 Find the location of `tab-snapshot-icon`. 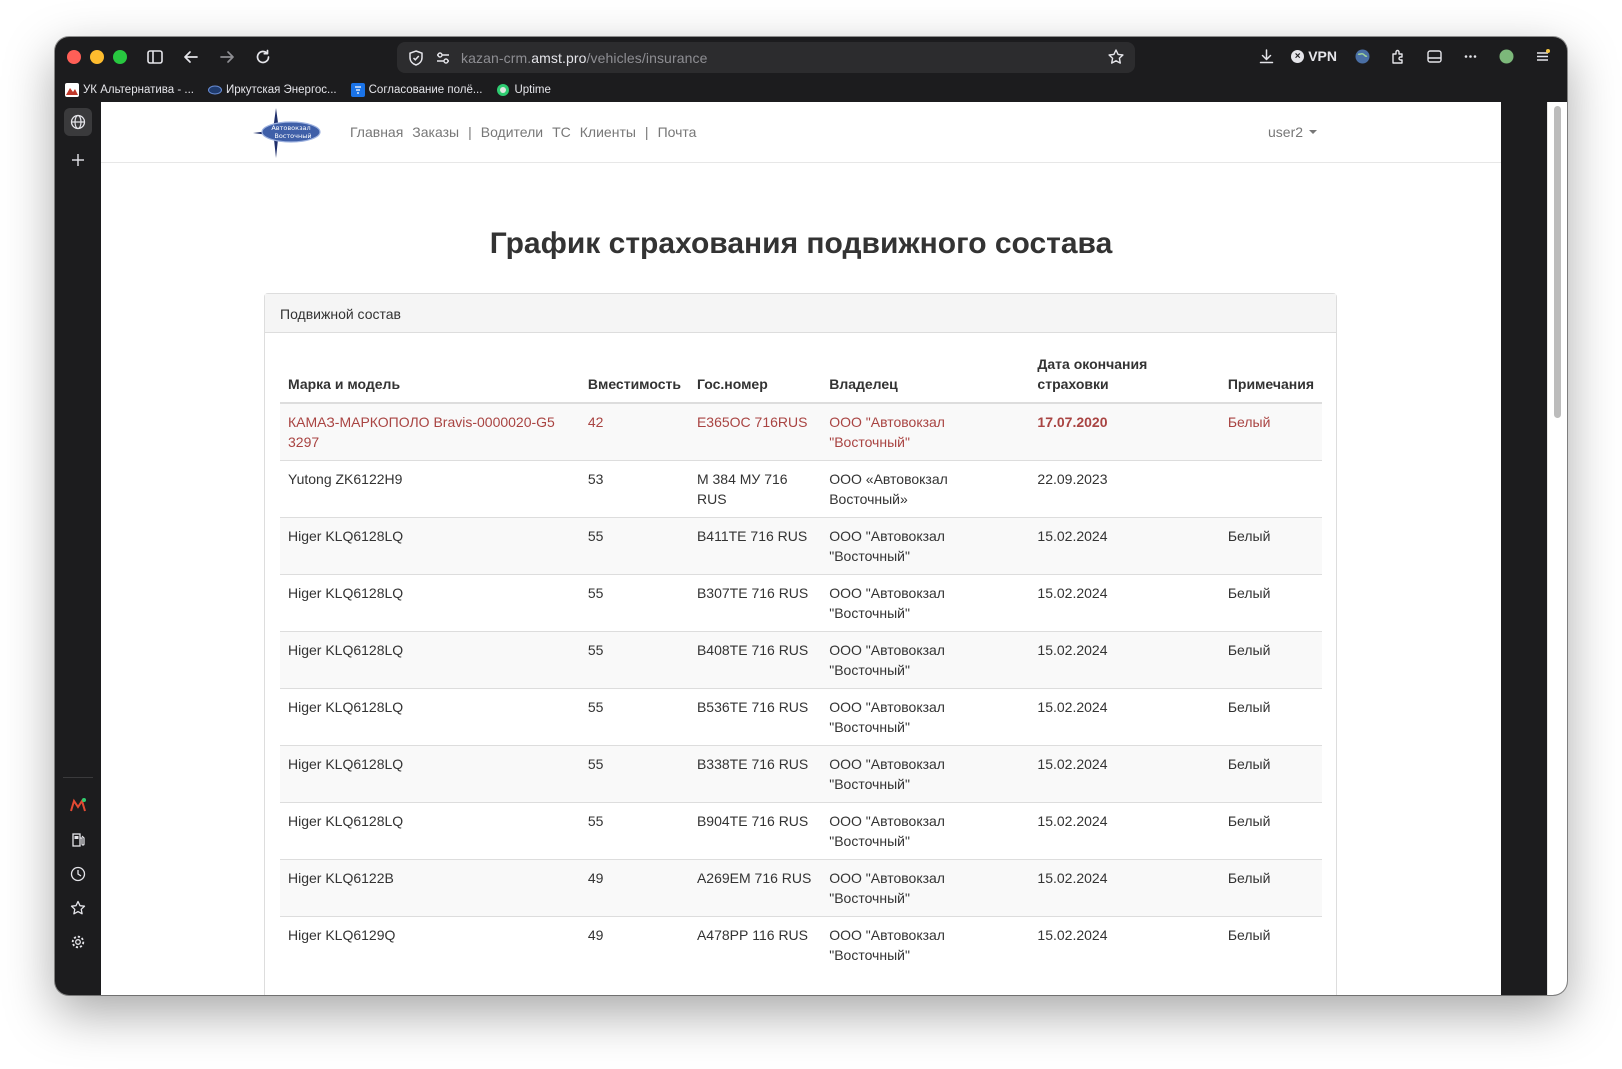

tab-snapshot-icon is located at coordinates (1434, 56).